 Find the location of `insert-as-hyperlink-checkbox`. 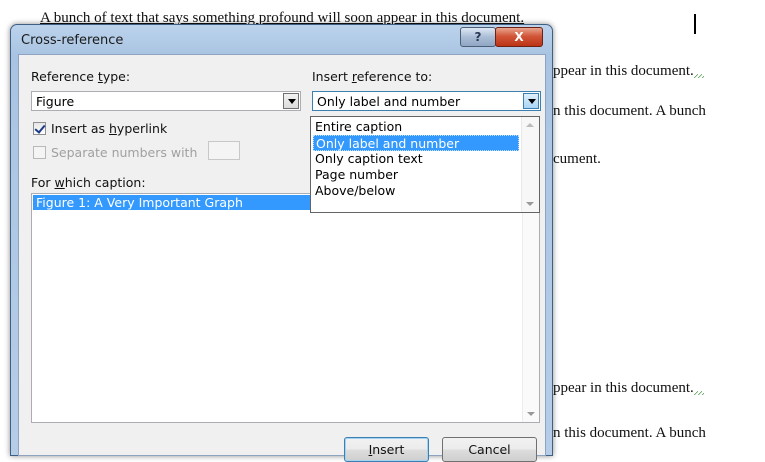

insert-as-hyperlink-checkbox is located at coordinates (39, 128).